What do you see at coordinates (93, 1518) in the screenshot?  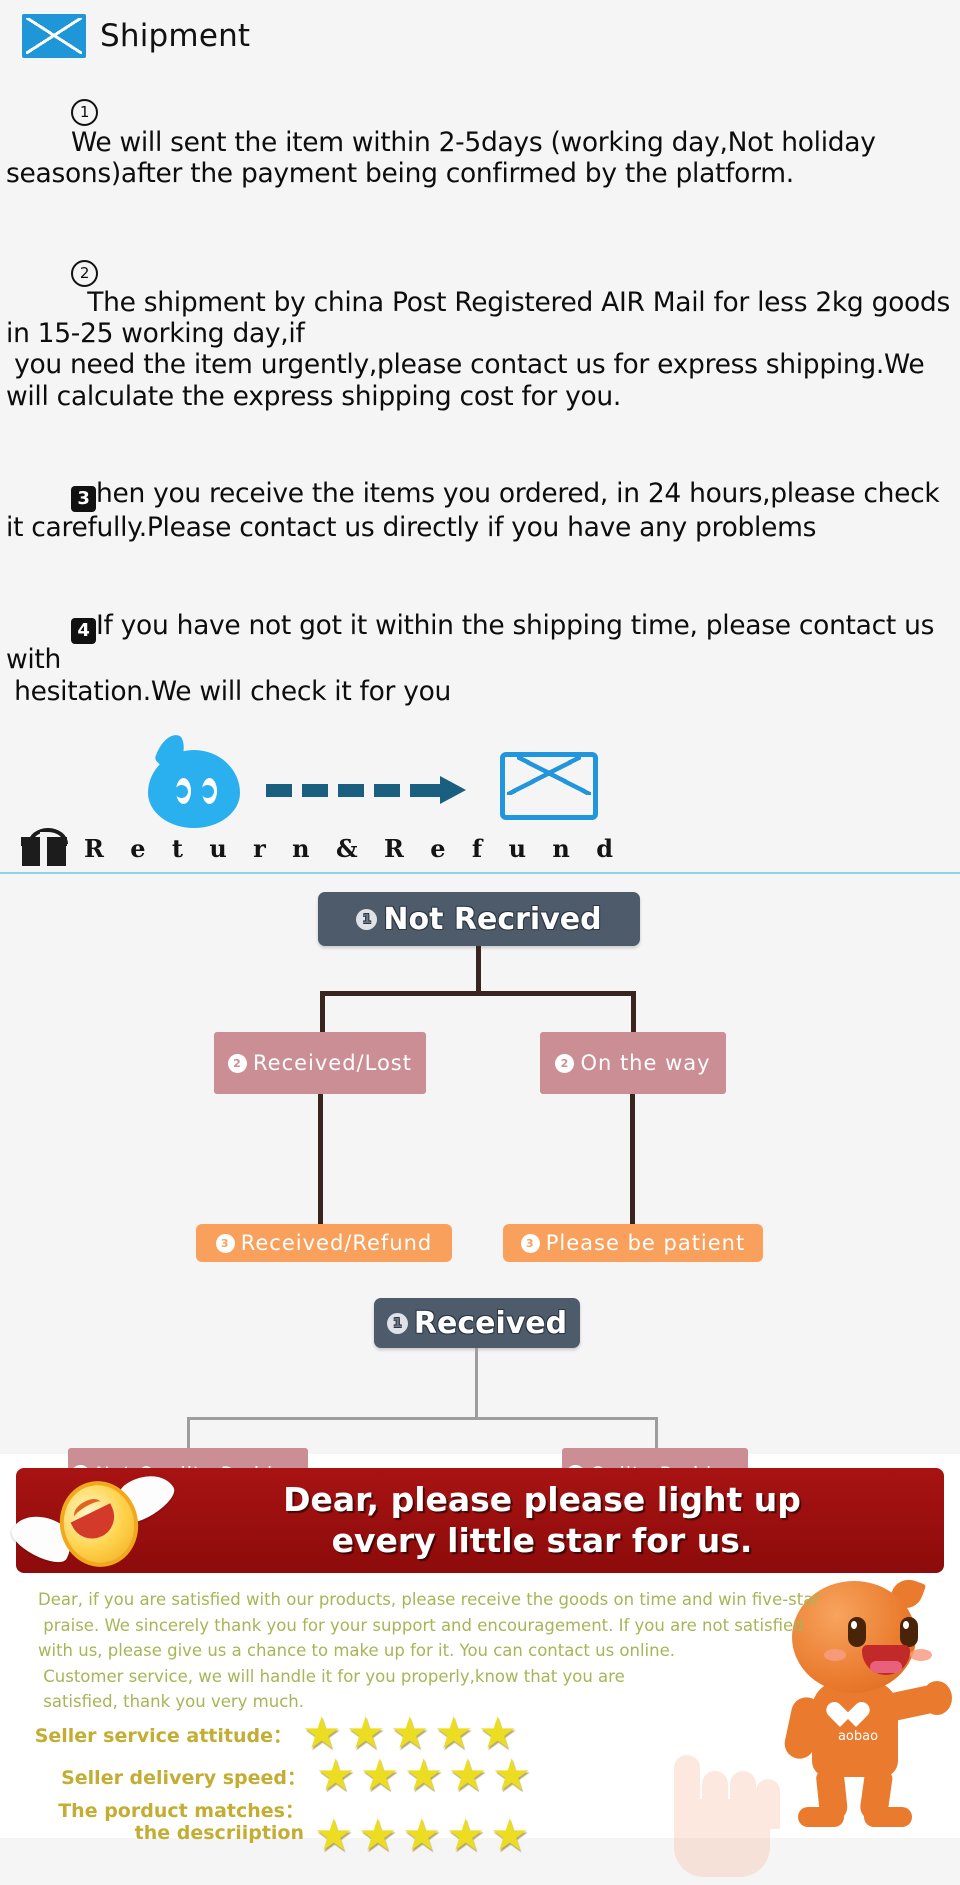 I see `winged-emoji-icon` at bounding box center [93, 1518].